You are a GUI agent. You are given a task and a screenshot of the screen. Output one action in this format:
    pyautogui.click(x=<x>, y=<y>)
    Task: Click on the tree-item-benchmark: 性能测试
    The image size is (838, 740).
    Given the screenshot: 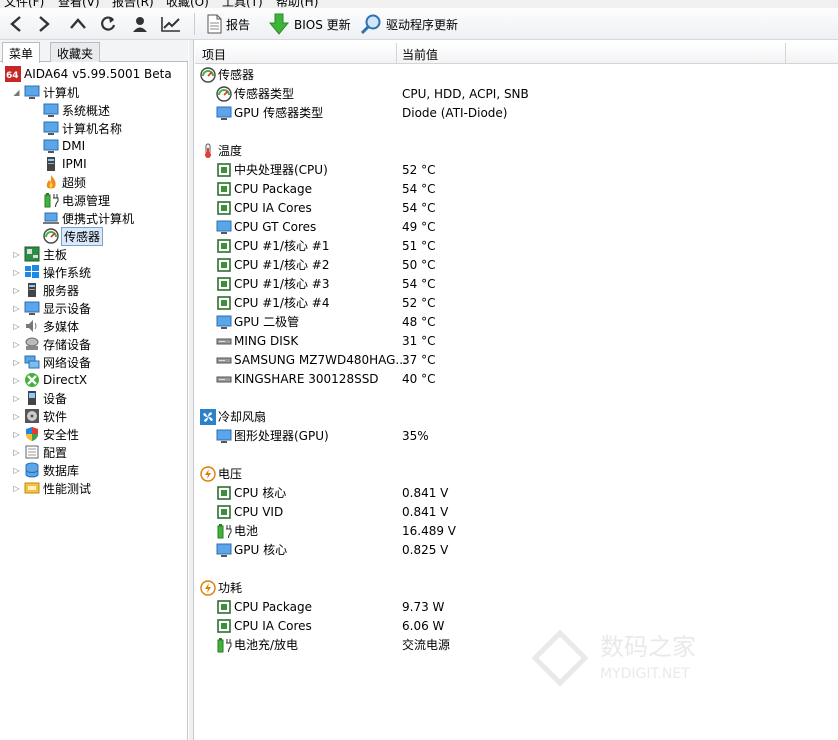 What is the action you would take?
    pyautogui.click(x=57, y=488)
    